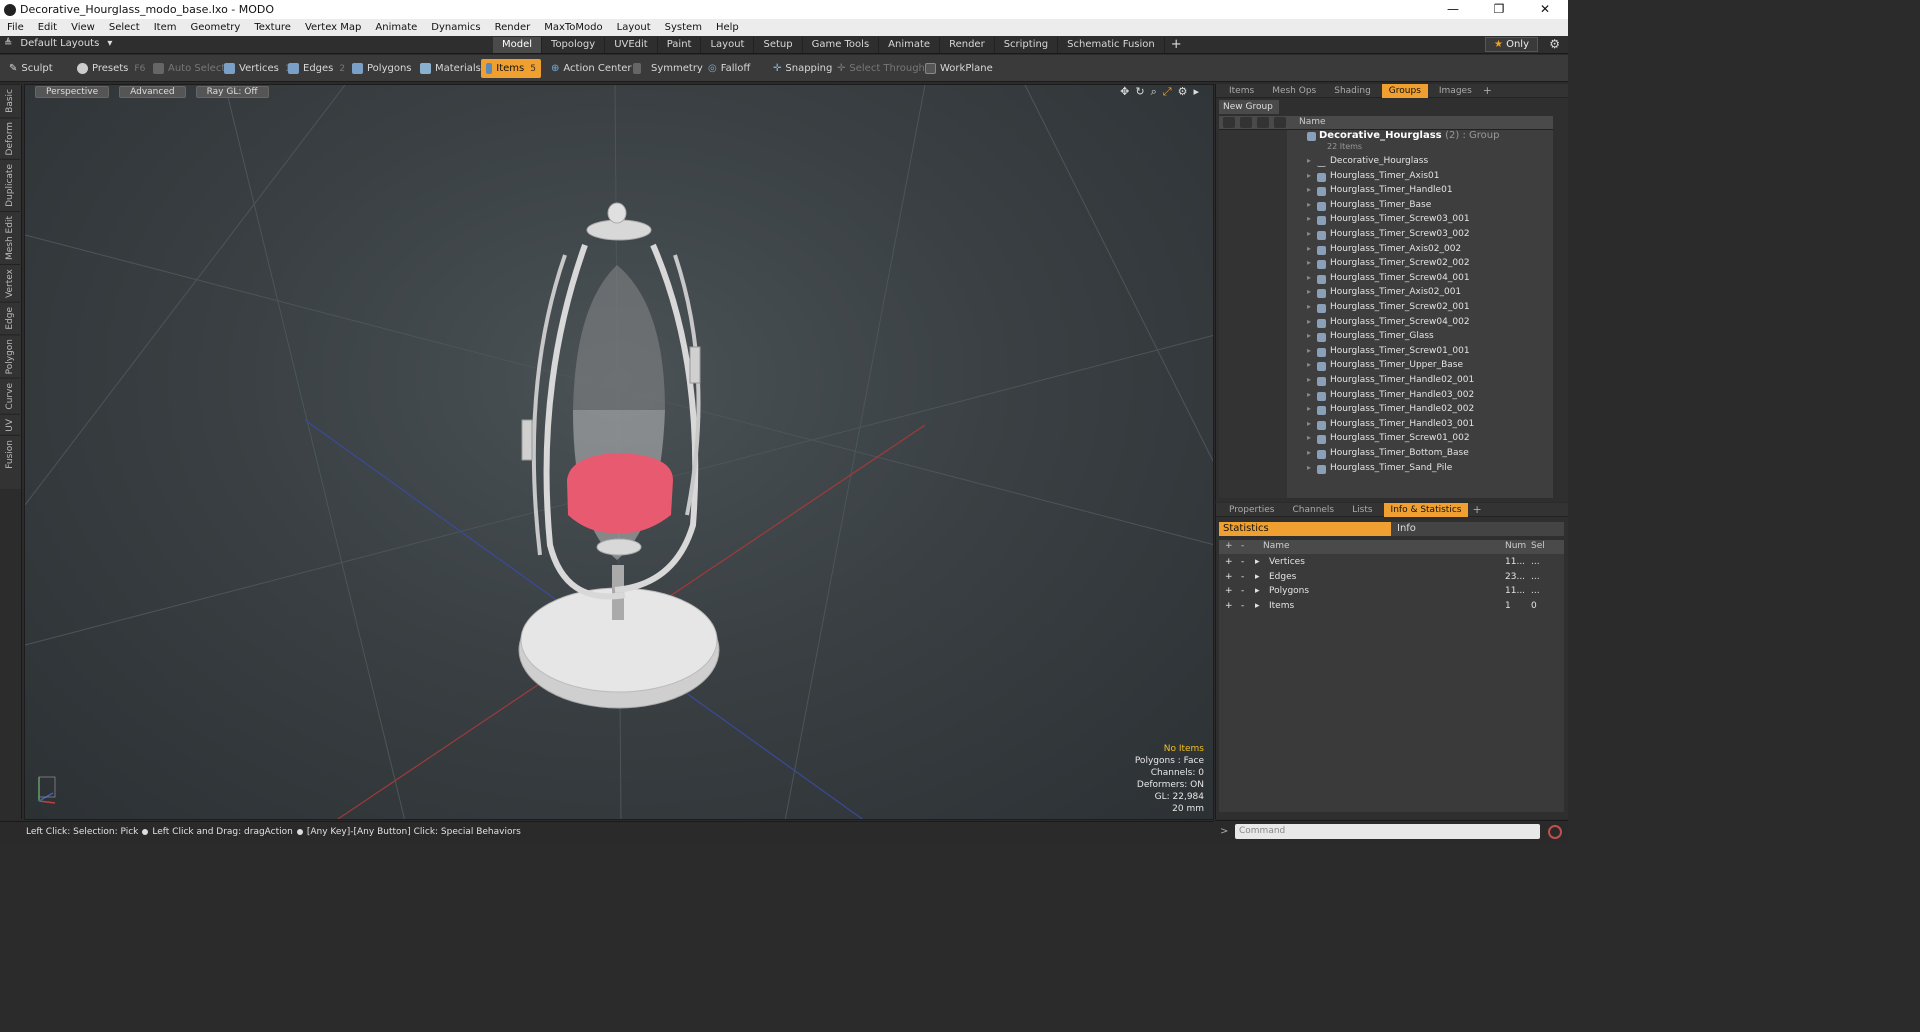  What do you see at coordinates (1242, 591) in the screenshot?
I see `stat-remove-icon: -` at bounding box center [1242, 591].